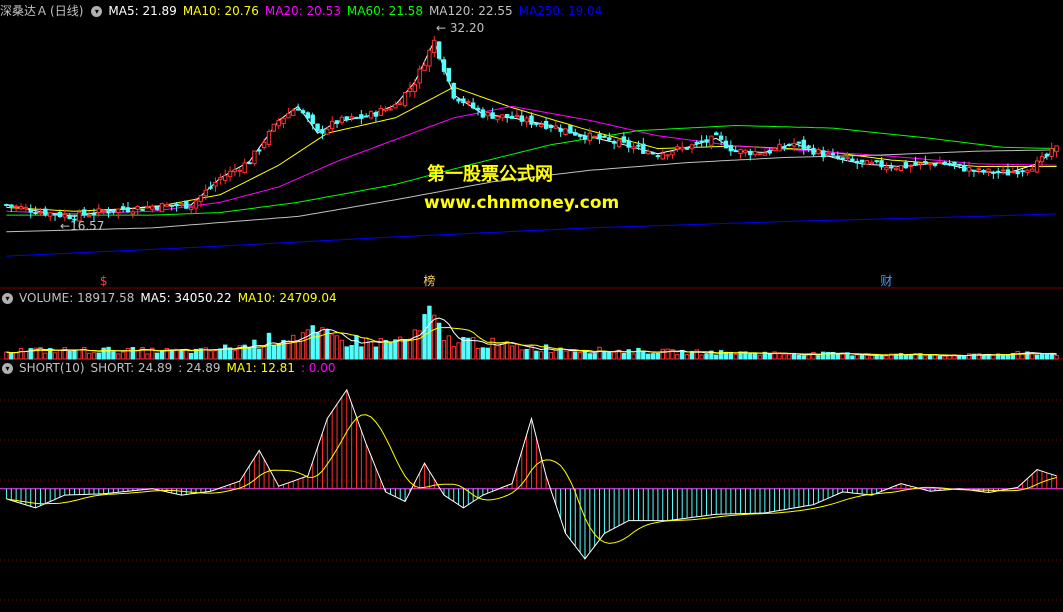  I want to click on stock-name: 深桑达Ａ, so click(24, 11).